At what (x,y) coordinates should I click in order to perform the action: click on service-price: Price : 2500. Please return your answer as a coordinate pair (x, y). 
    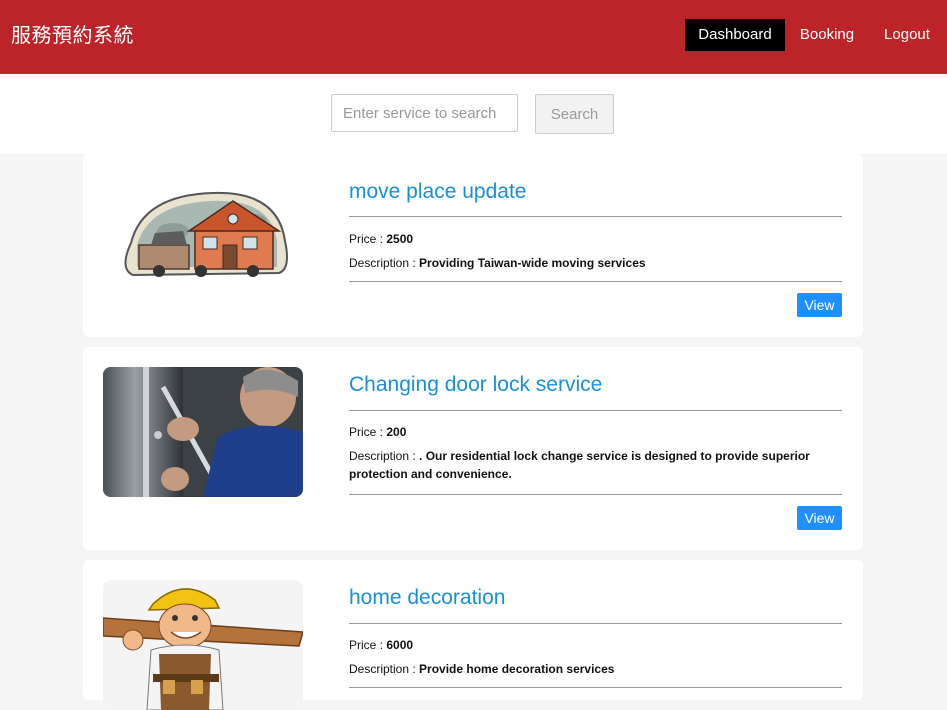
    Looking at the image, I should click on (584, 239).